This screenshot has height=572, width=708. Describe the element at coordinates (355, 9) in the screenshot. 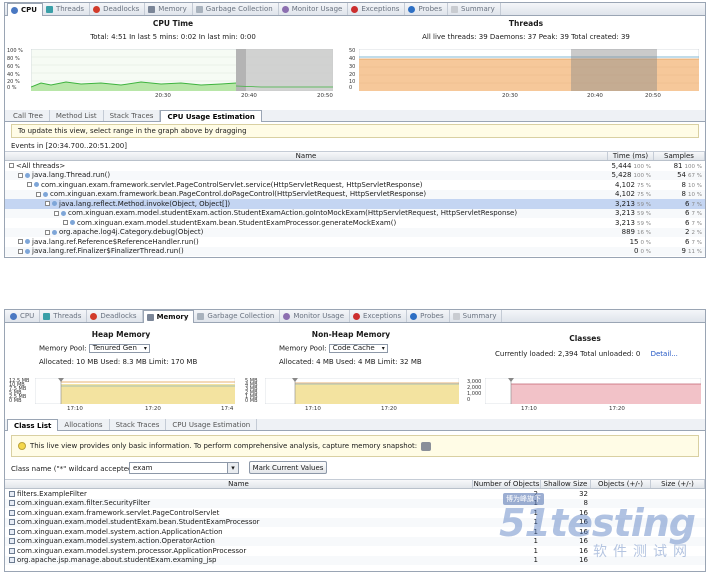

I see `exceptions-icon` at that location.